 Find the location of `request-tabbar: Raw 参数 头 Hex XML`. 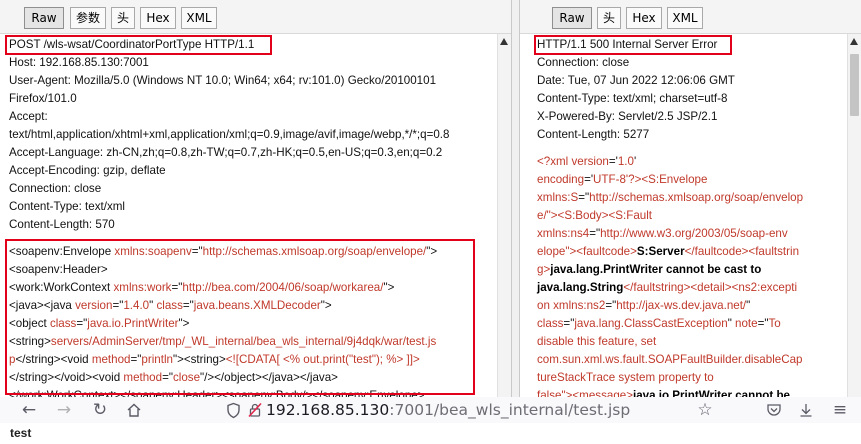

request-tabbar: Raw 参数 头 Hex XML is located at coordinates (255, 17).